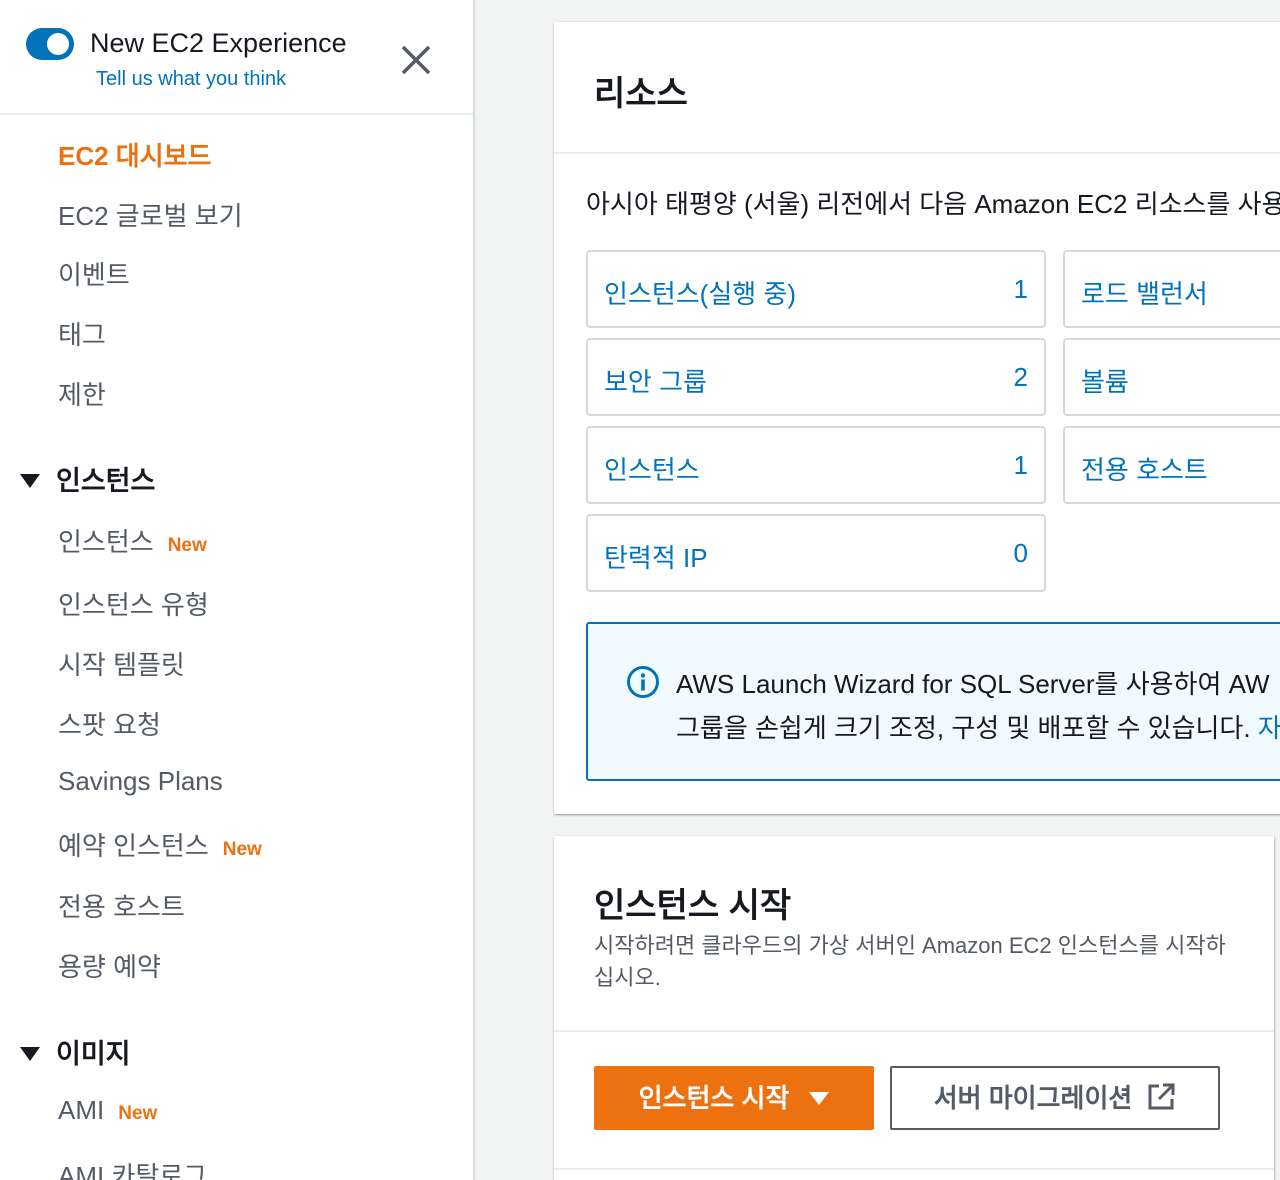 The height and width of the screenshot is (1180, 1280). Describe the element at coordinates (93, 1054) in the screenshot. I see `section-title: 이미지` at that location.